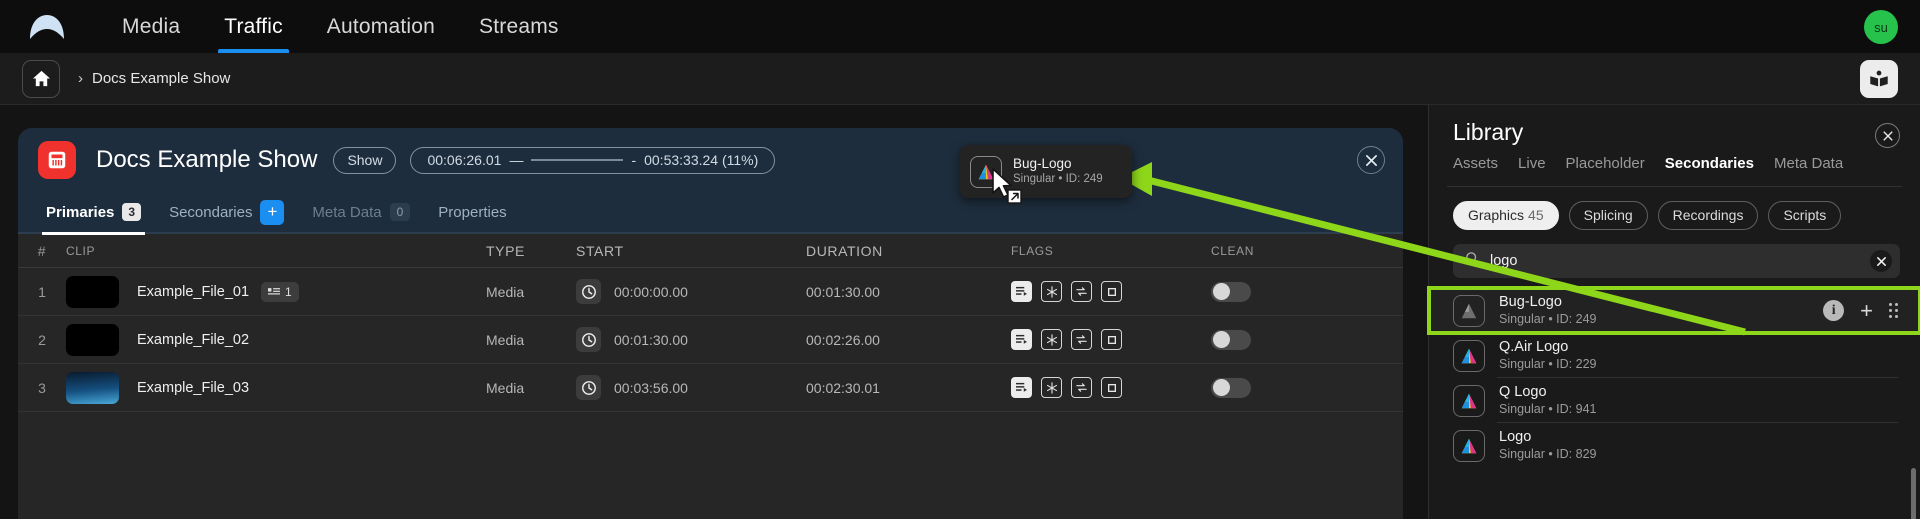 This screenshot has height=519, width=1920. I want to click on tab-secondaries: Secondaries +, so click(226, 212).